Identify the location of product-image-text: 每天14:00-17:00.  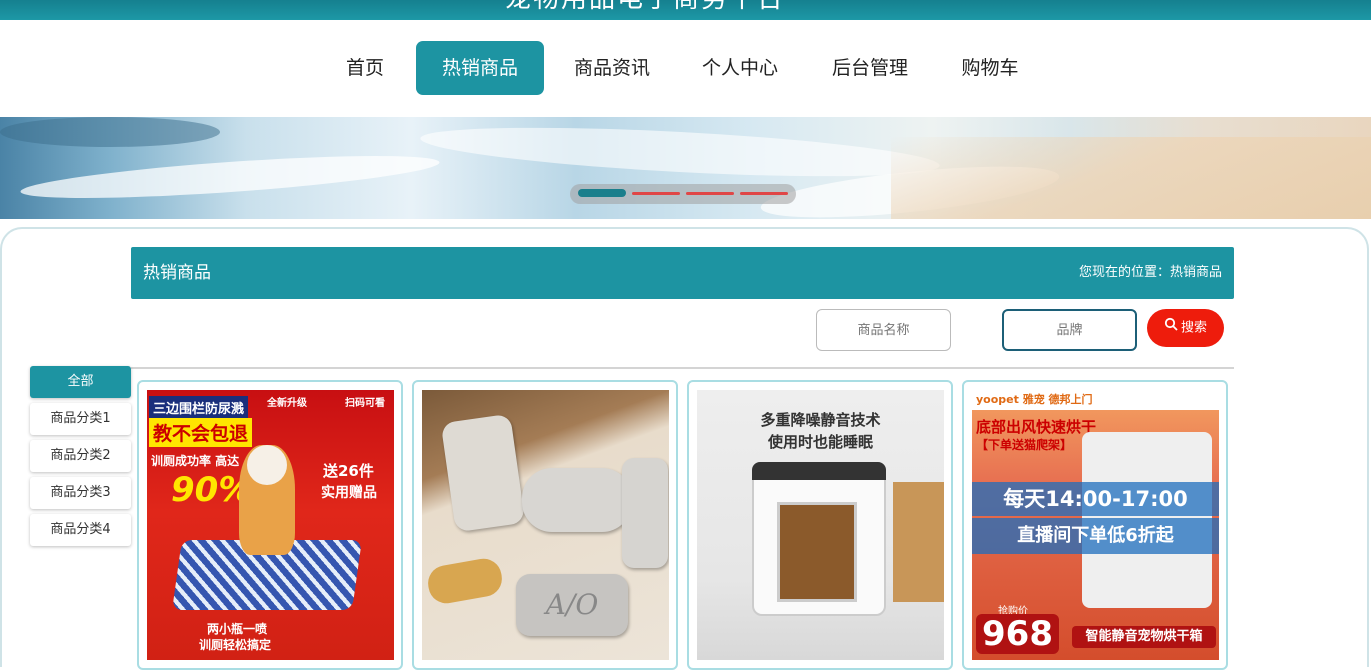
(1095, 499).